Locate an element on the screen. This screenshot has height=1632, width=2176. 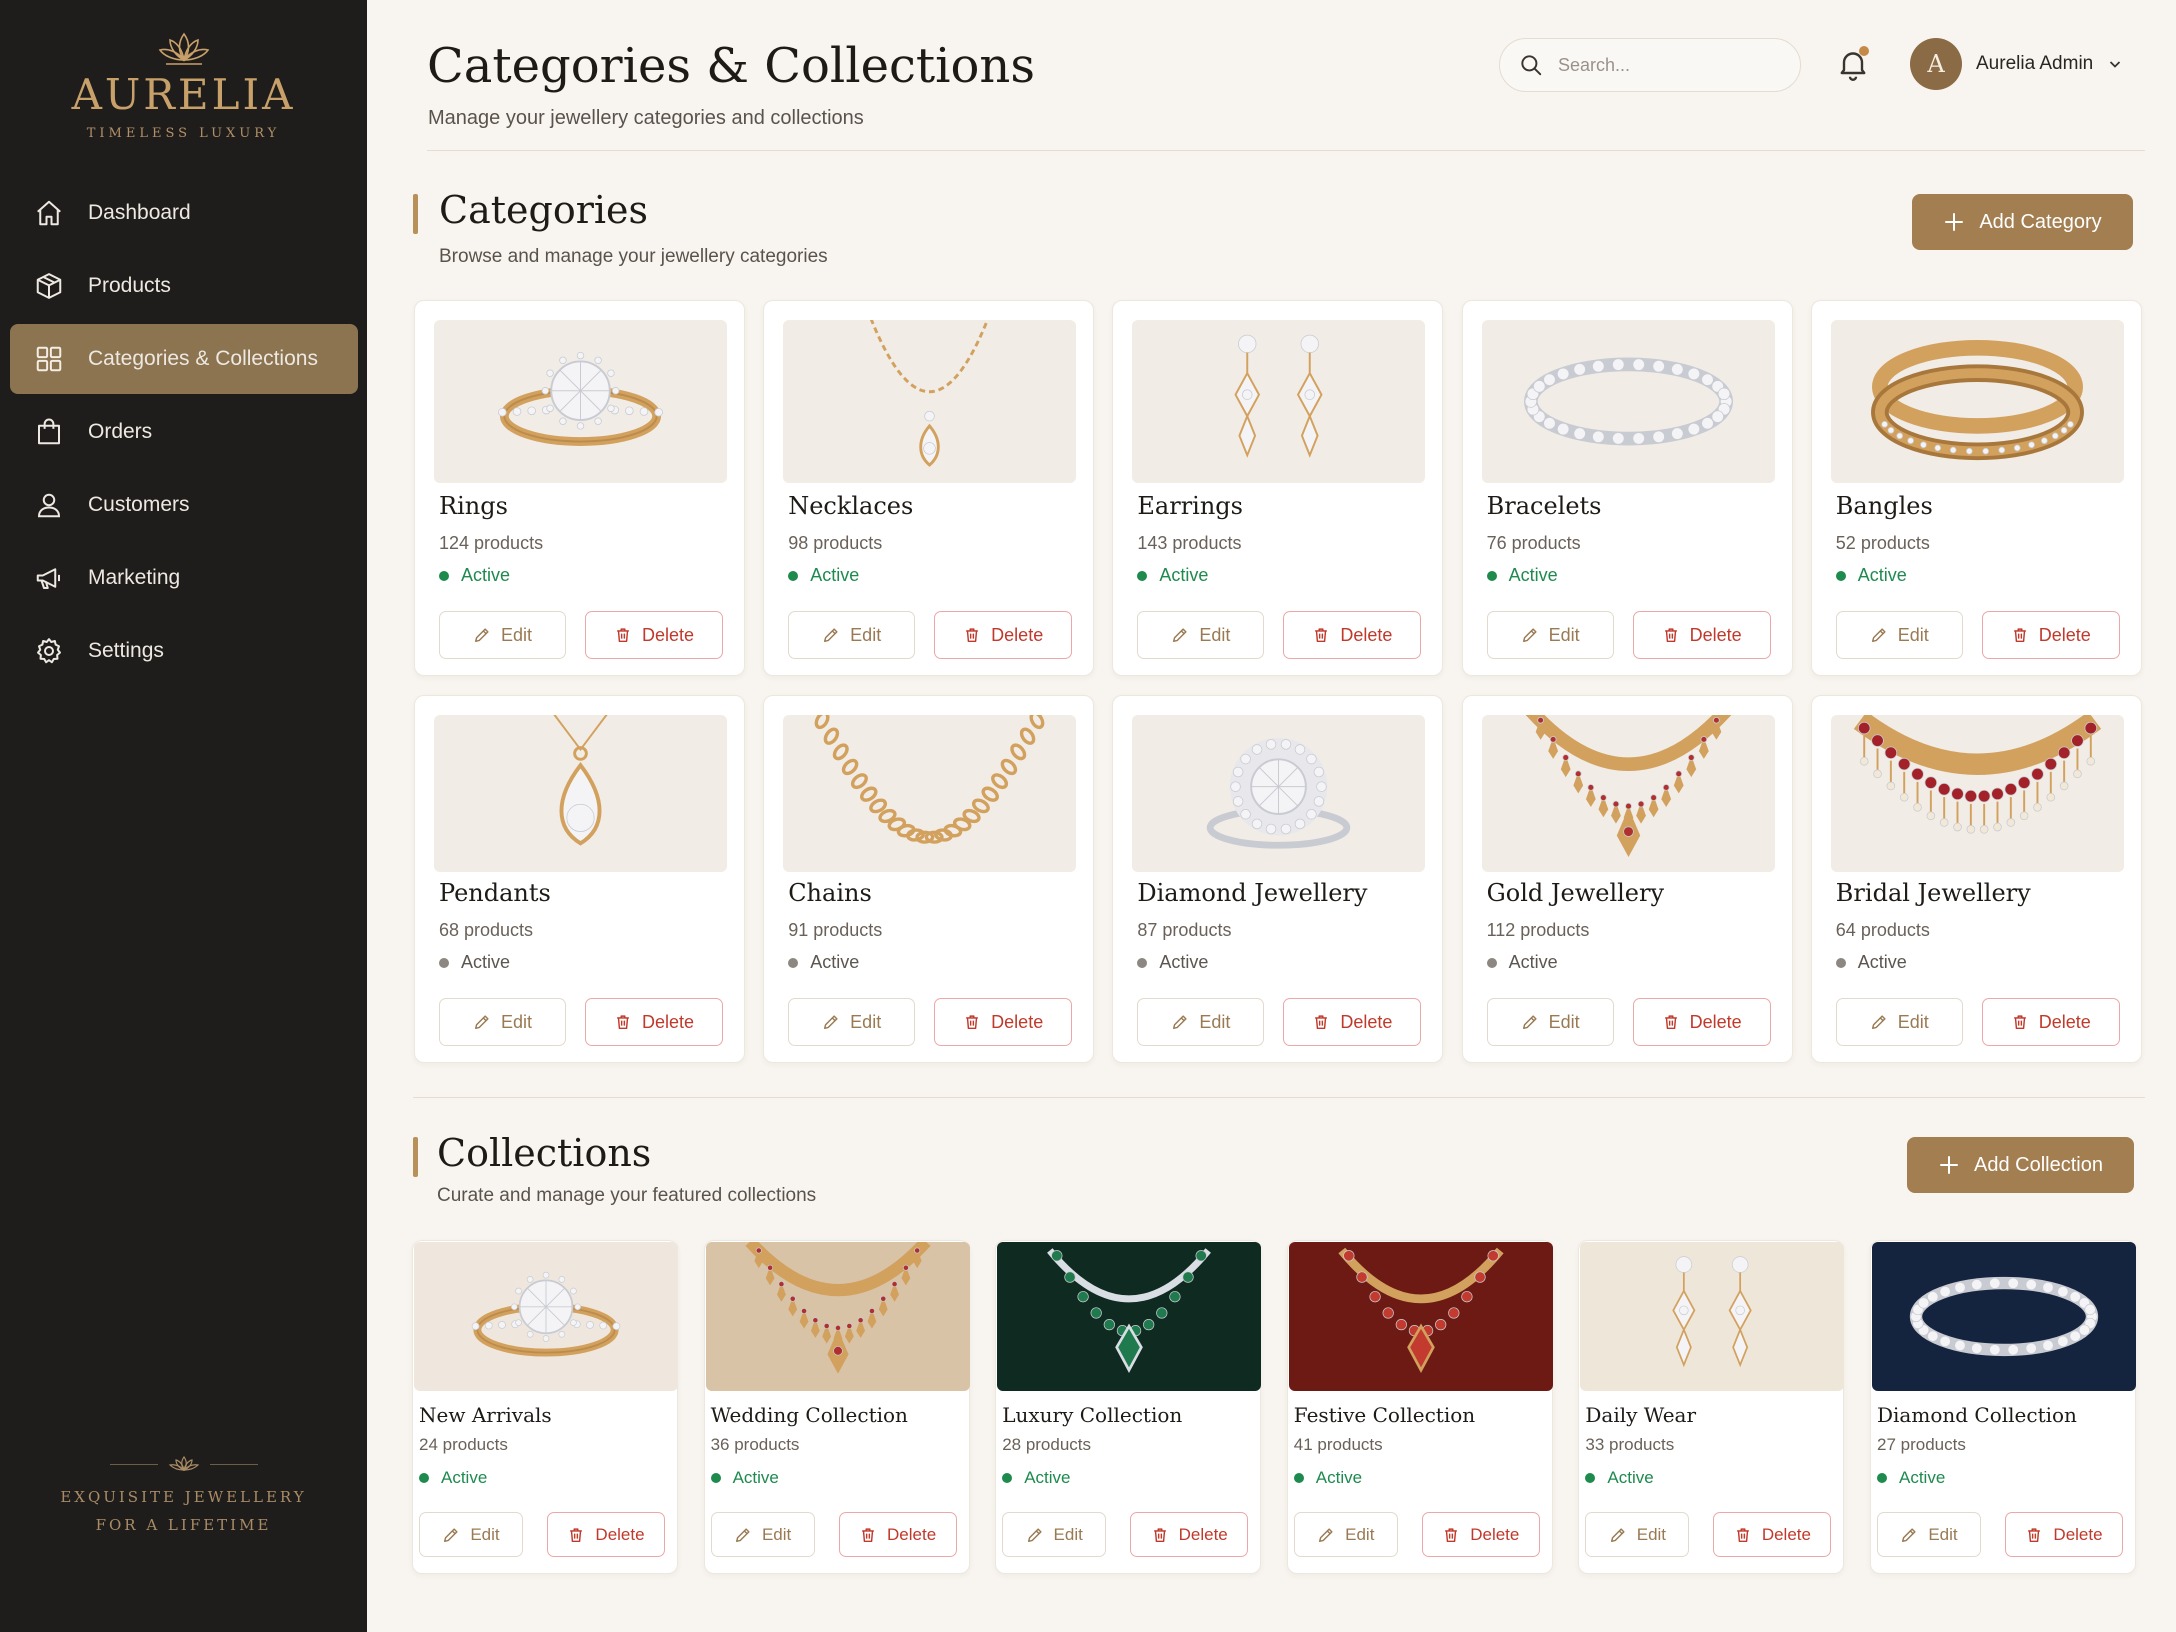
sidebar-item-label: Orders is located at coordinates (120, 431).